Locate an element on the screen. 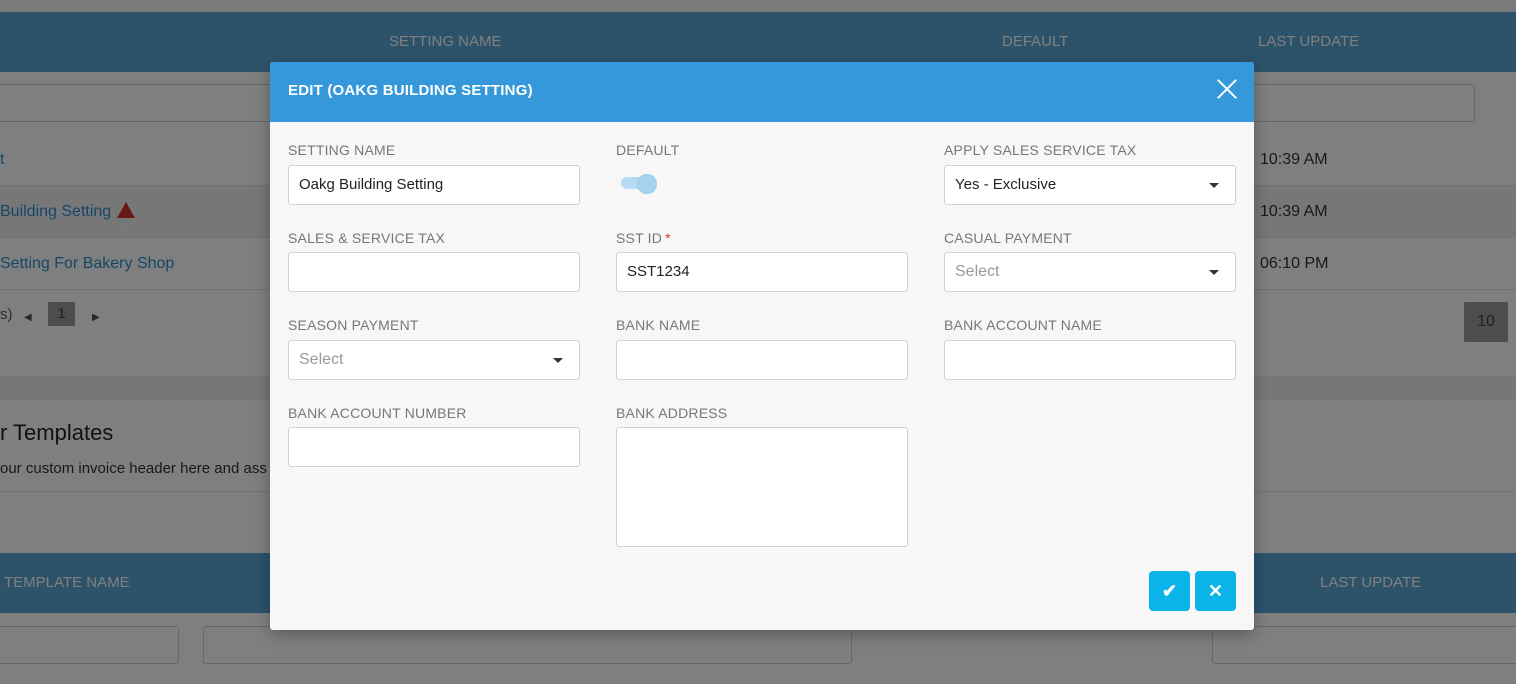 The image size is (1516, 684). x-icon: ✕ is located at coordinates (1215, 591).